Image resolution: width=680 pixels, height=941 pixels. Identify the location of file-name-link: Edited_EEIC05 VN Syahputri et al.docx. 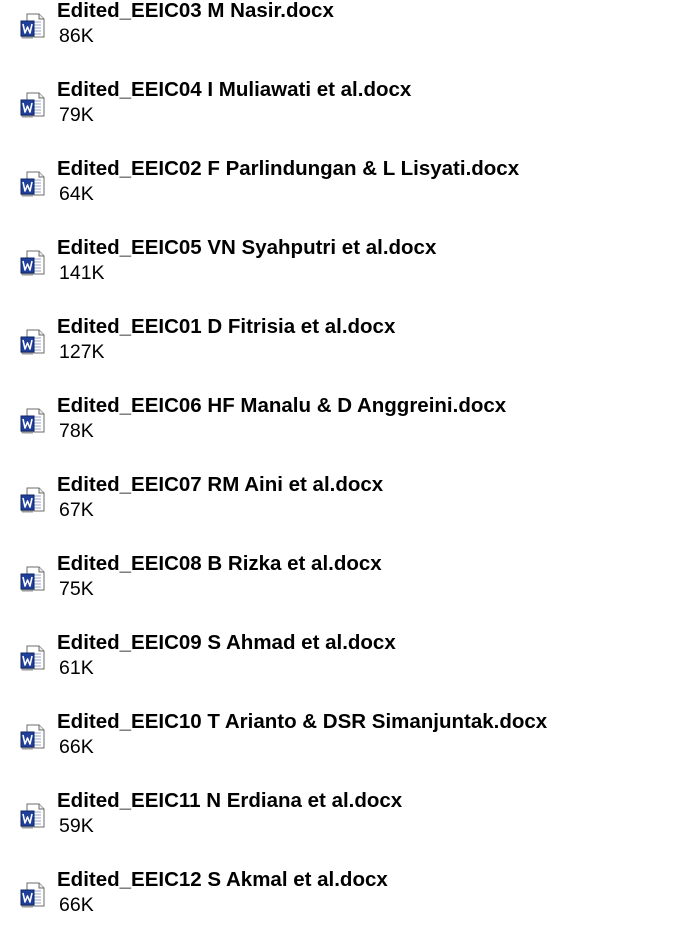
(246, 248).